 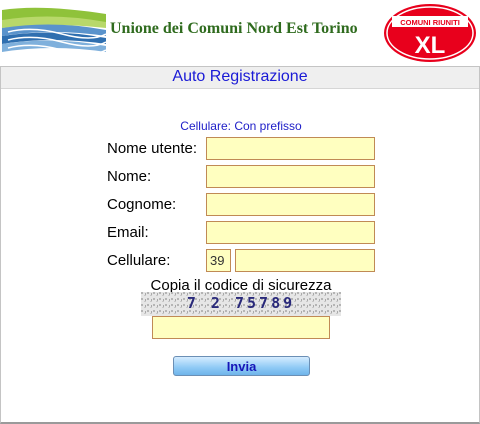 I want to click on firstname-label: Nome:, so click(x=129, y=176).